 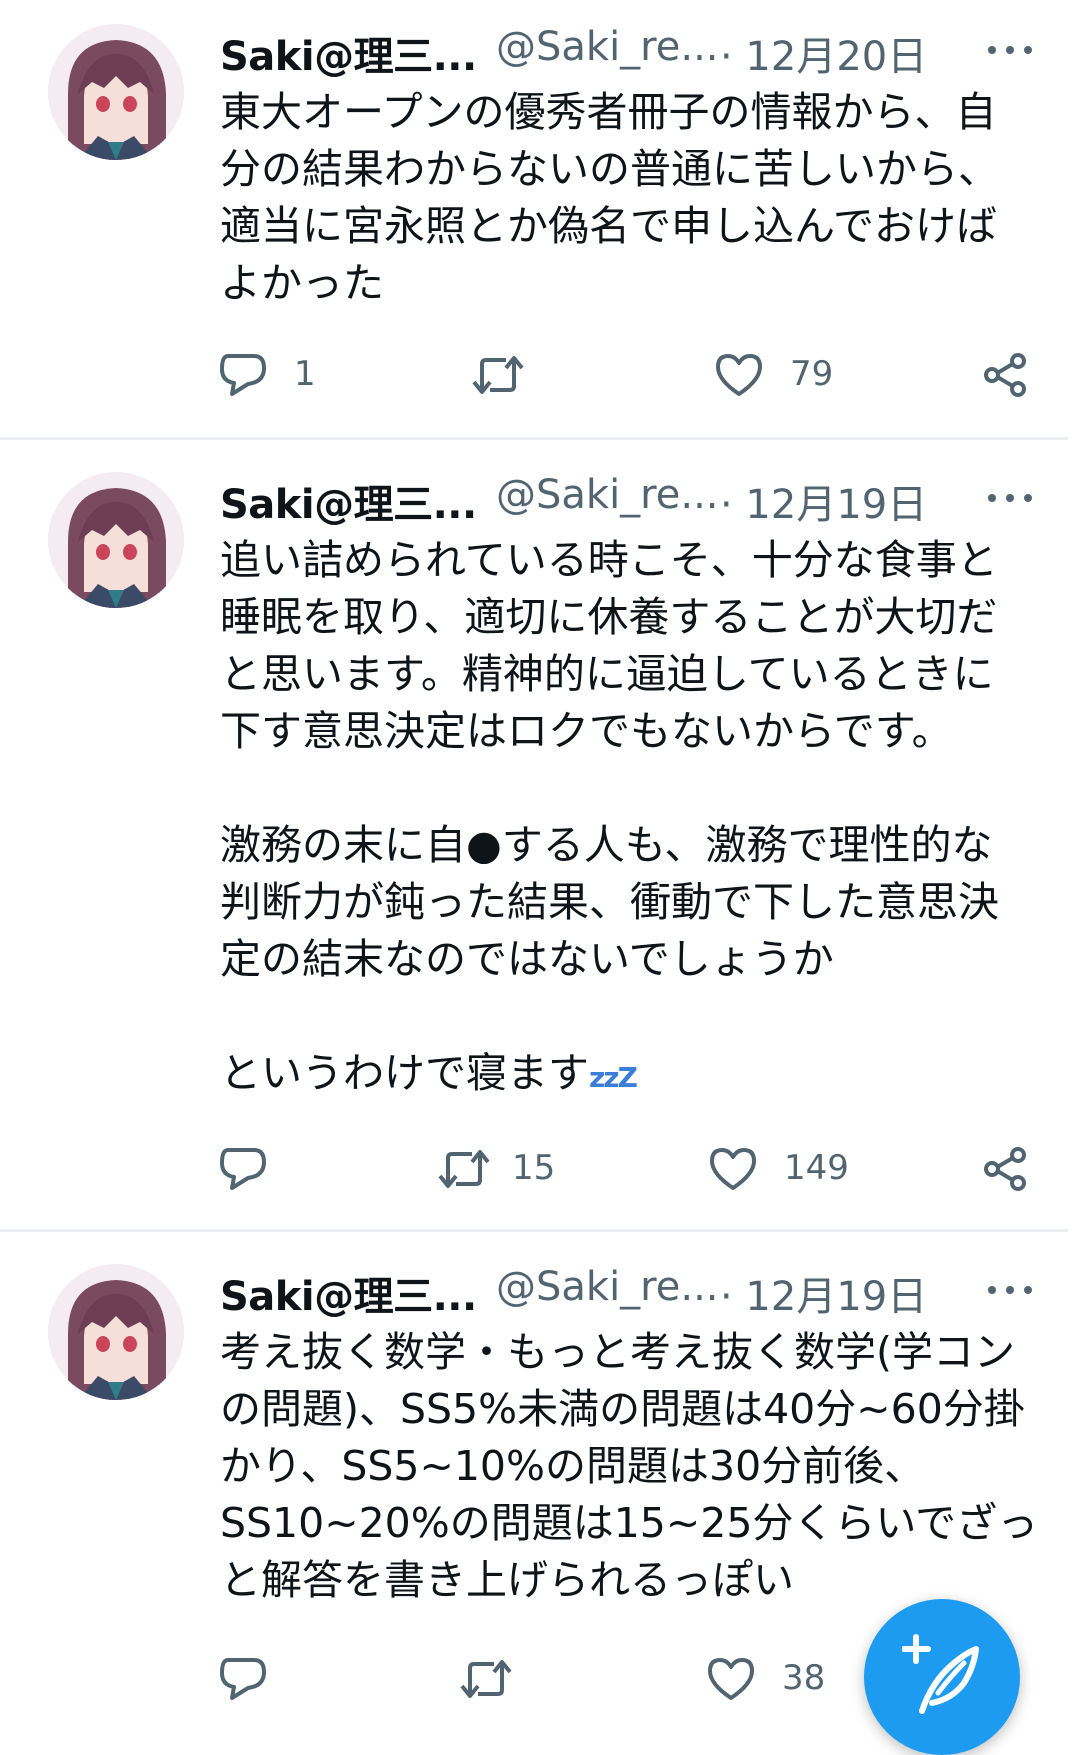 I want to click on tweet-date: · 12月20日, so click(x=823, y=53).